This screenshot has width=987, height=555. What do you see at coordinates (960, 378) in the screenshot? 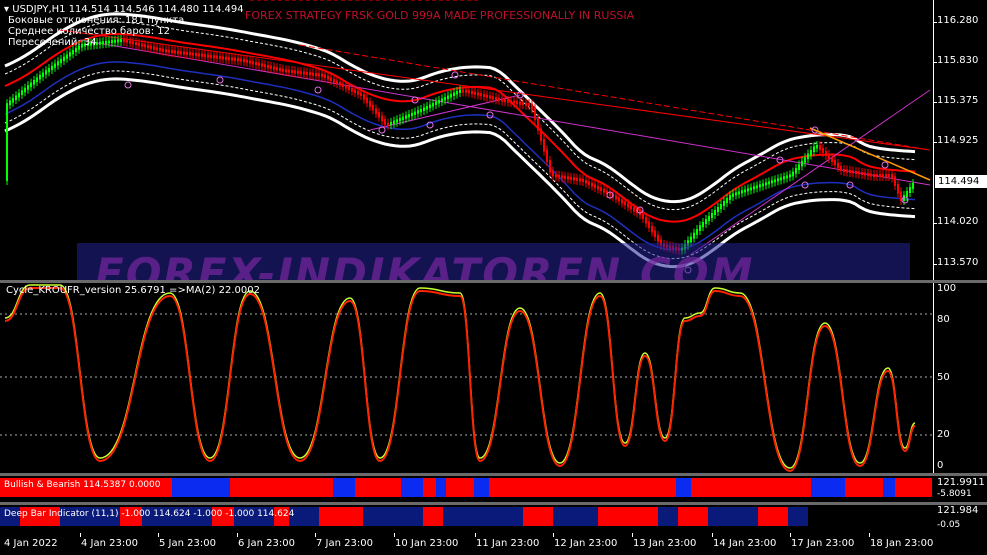
I see `oscillator-axis: 100 80 50 20 0` at bounding box center [960, 378].